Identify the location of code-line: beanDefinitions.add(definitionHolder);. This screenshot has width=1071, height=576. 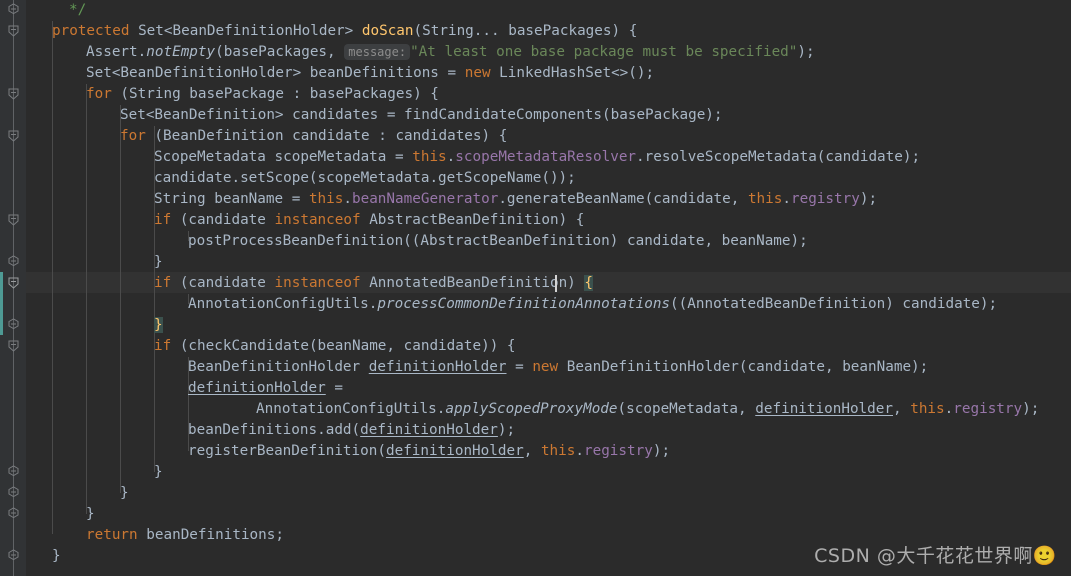
(352, 430).